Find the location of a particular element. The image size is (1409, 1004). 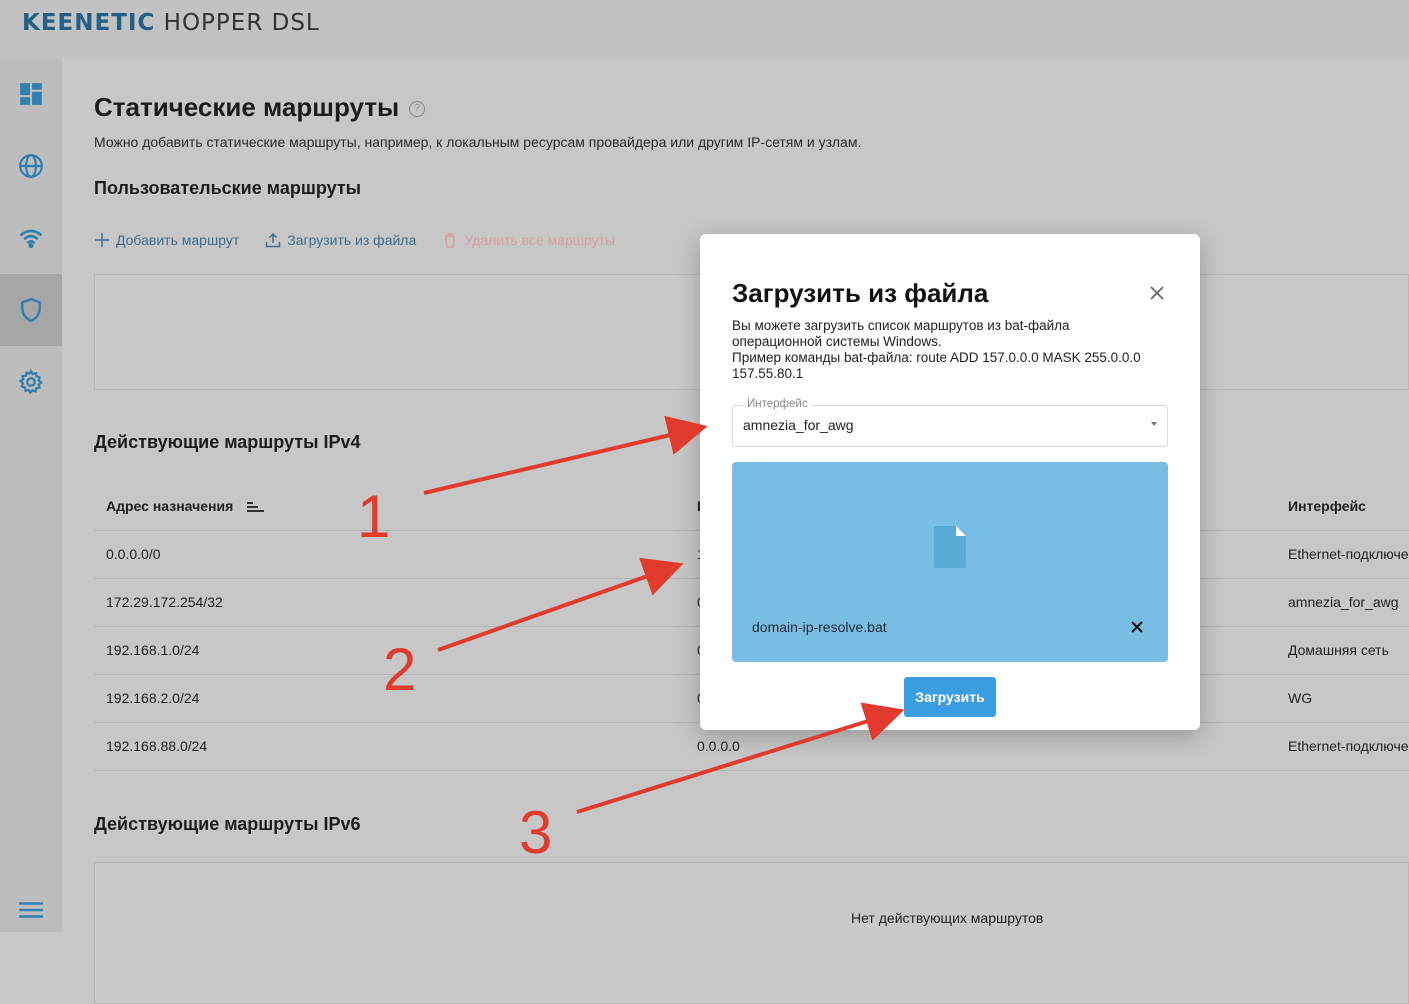

selected-file-name: domain-ip-resolve.bat is located at coordinates (819, 627).